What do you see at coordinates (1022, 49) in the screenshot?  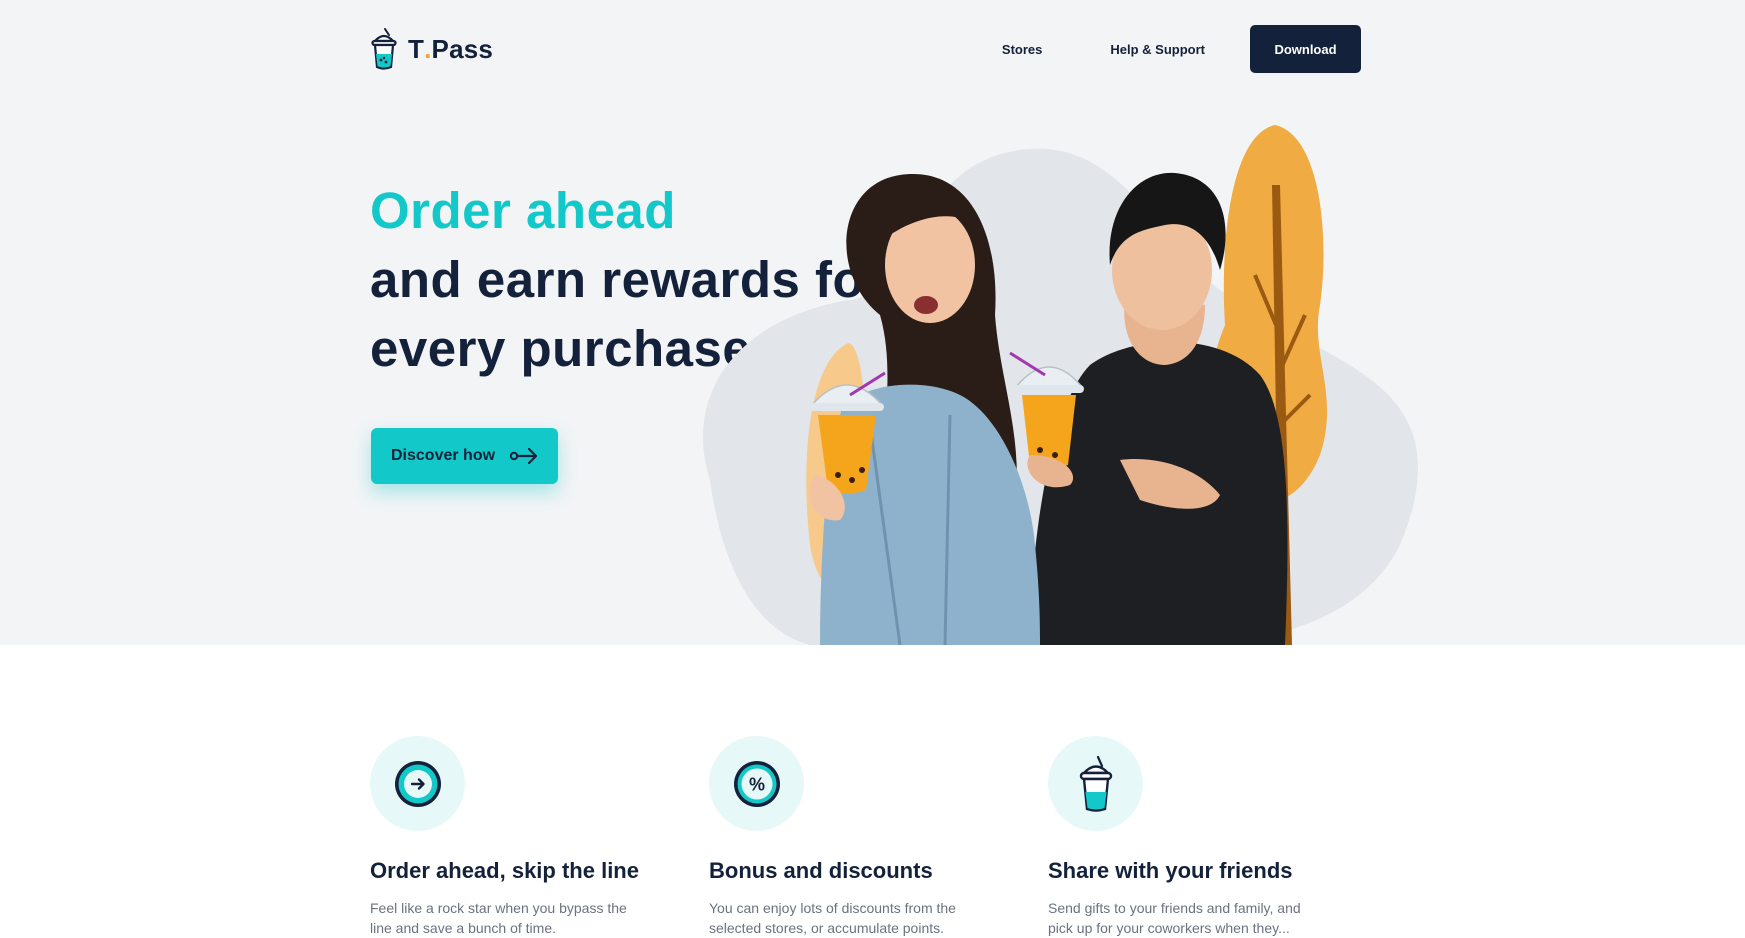 I see `nav-link-stores: Stores` at bounding box center [1022, 49].